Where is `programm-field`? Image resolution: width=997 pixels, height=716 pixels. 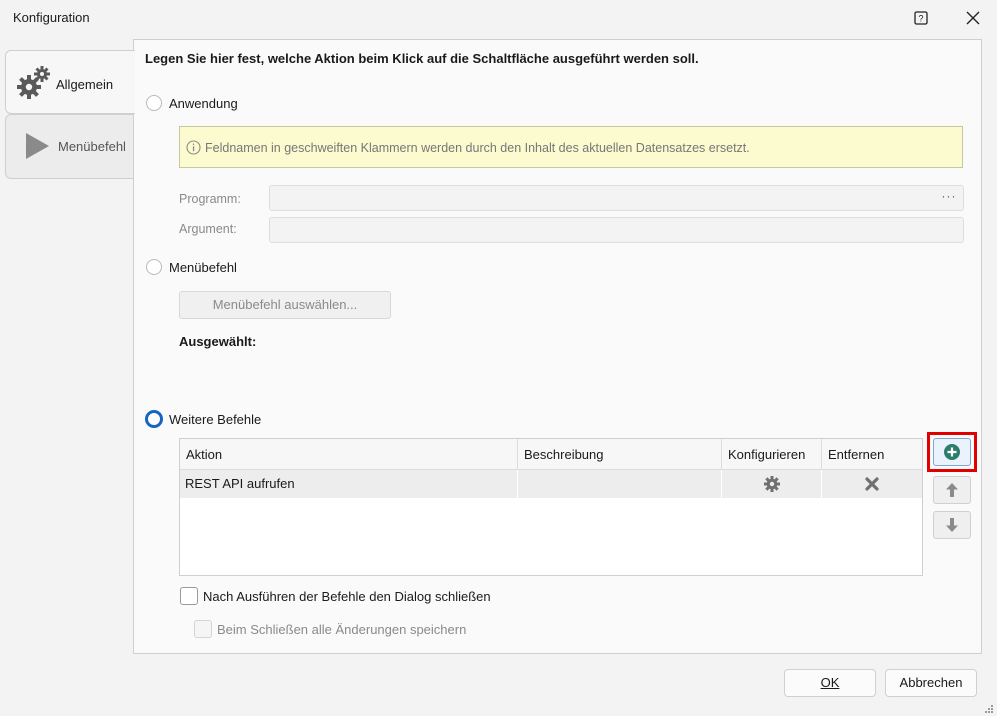
programm-field is located at coordinates (616, 198).